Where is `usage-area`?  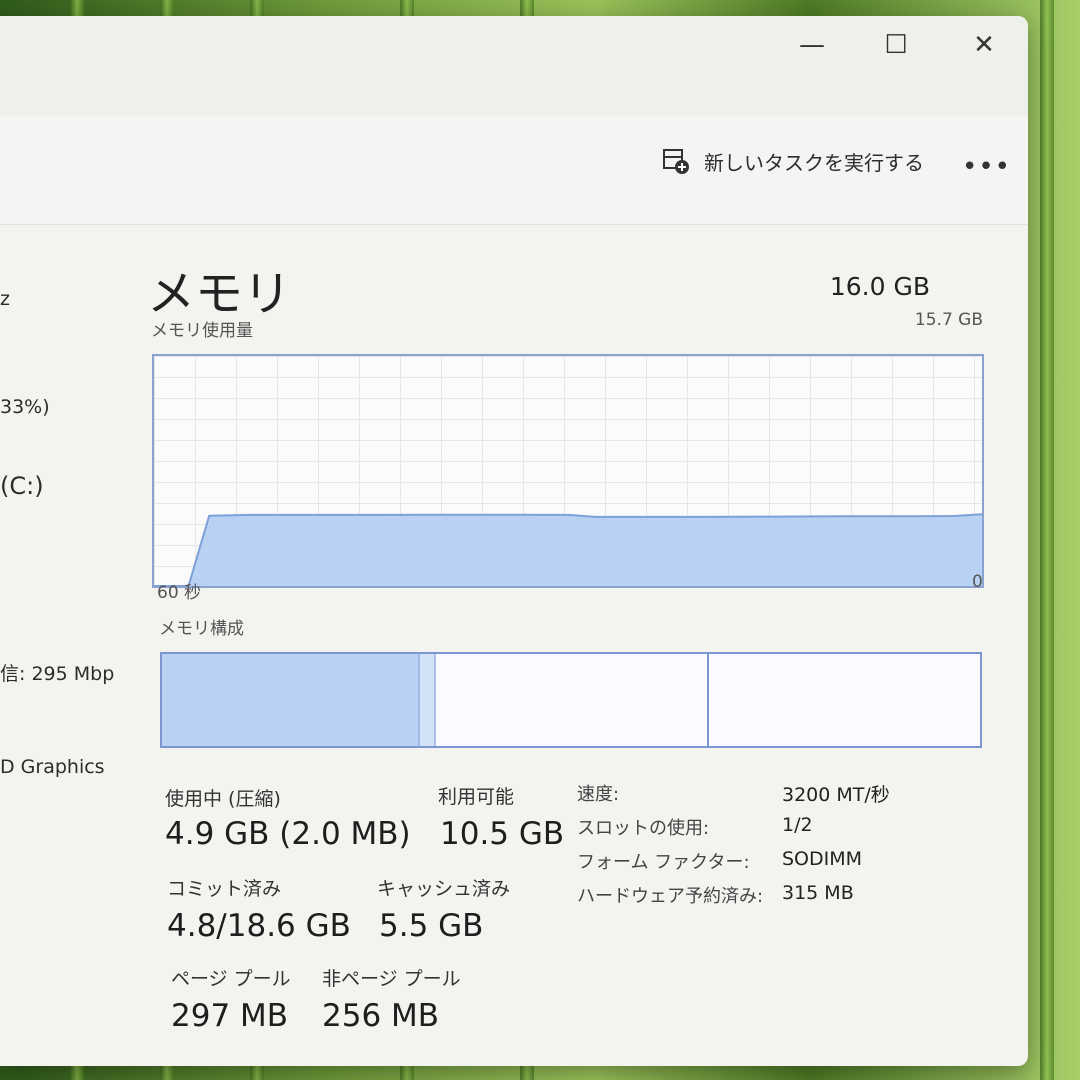 usage-area is located at coordinates (568, 550).